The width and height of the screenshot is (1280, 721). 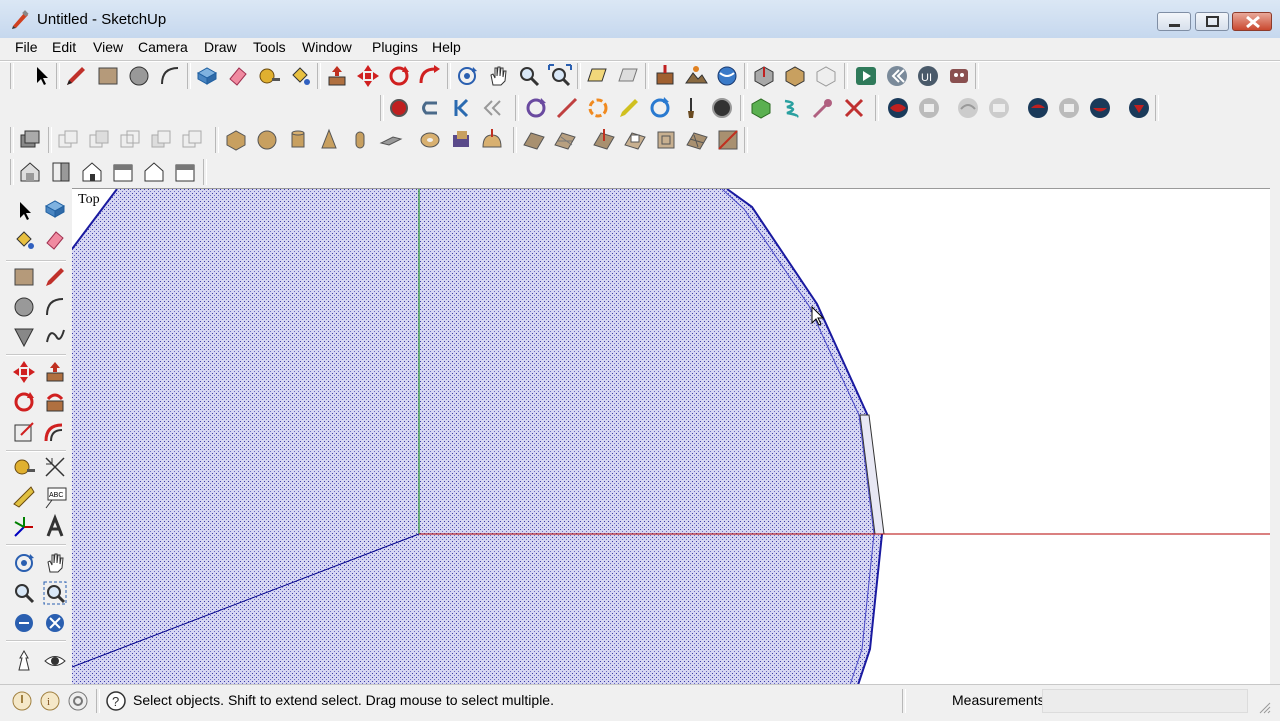 I want to click on pan-tool-icon, so click(x=55, y=563).